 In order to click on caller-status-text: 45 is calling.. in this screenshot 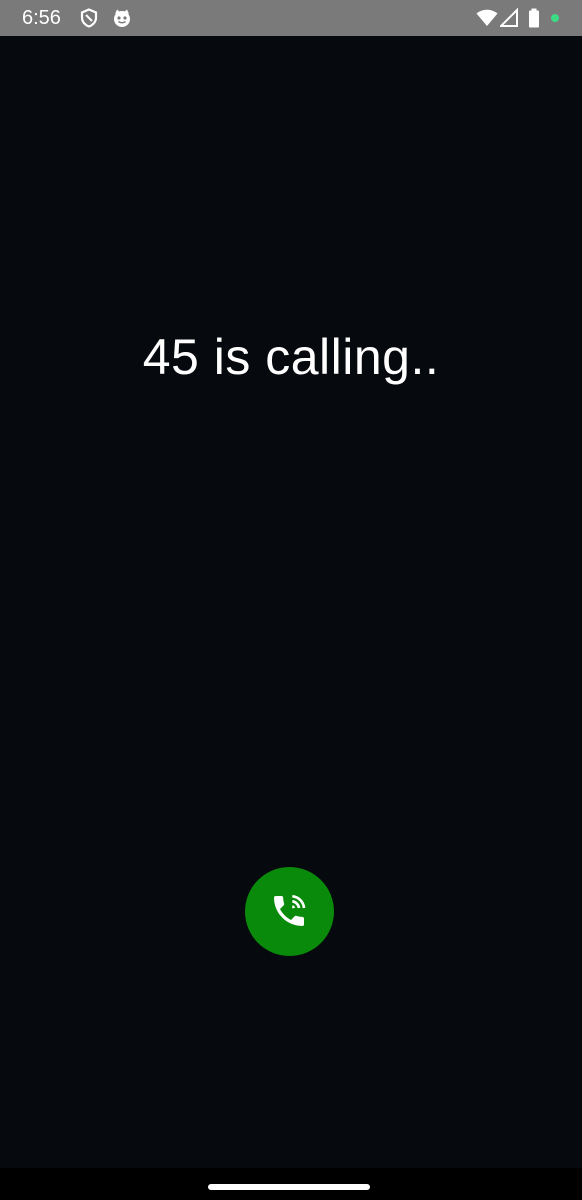, I will do `click(291, 357)`.